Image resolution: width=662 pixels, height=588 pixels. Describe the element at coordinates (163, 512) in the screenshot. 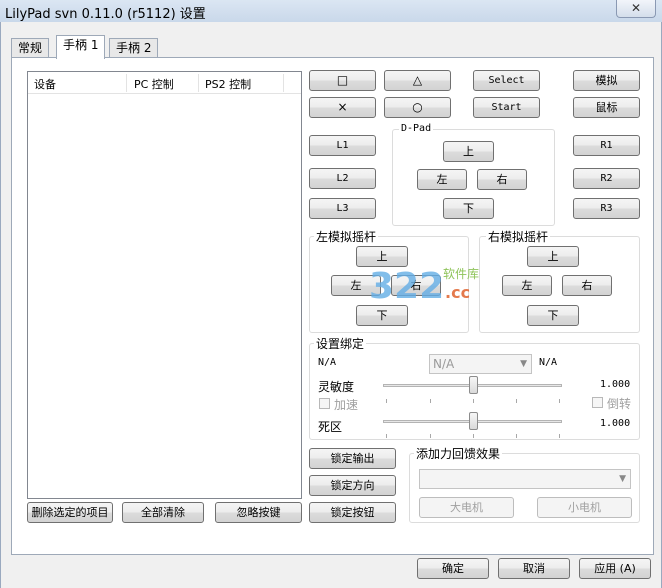

I see `clear-all-button: 全部清除` at that location.